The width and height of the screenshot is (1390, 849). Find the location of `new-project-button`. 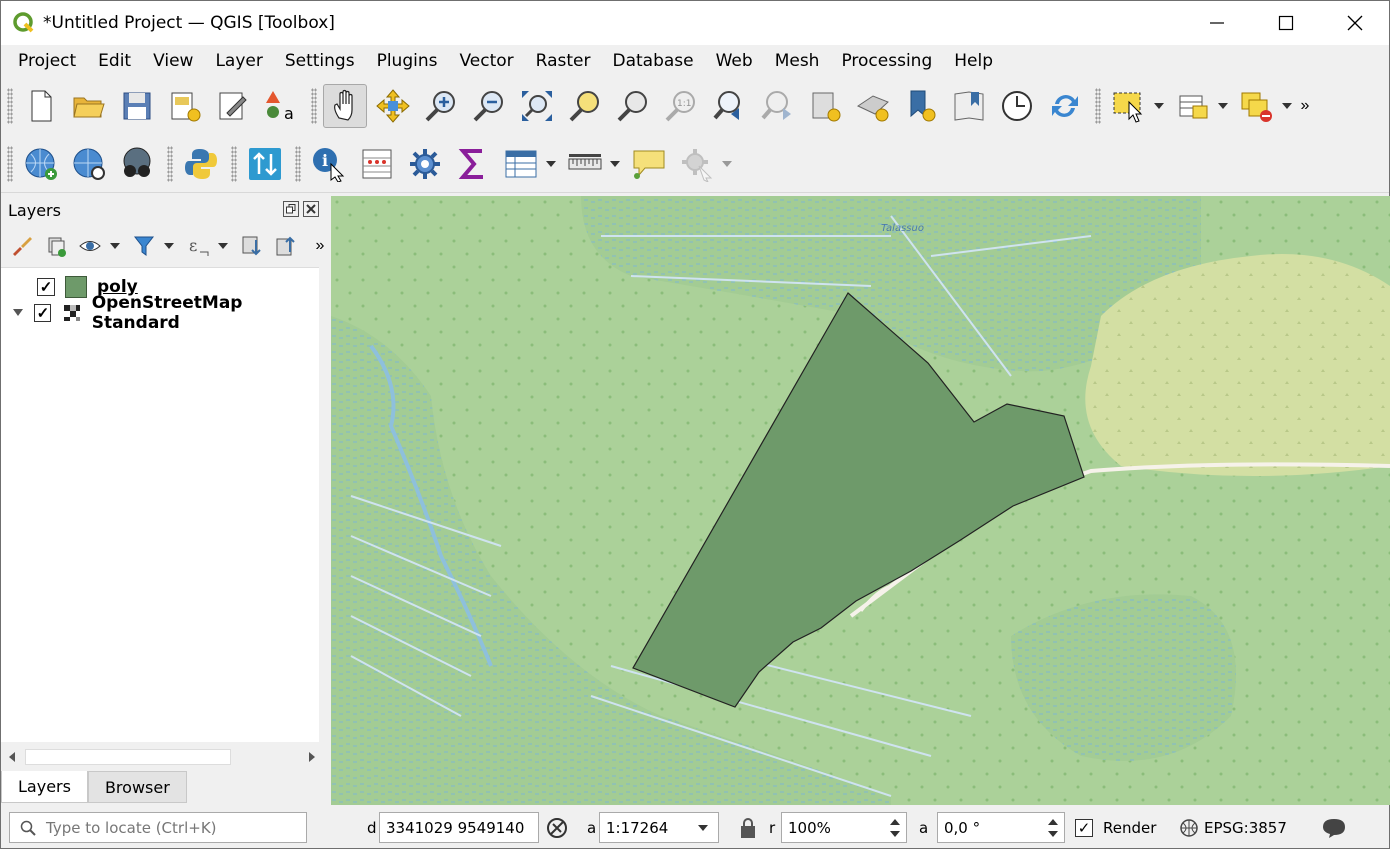

new-project-button is located at coordinates (41, 106).